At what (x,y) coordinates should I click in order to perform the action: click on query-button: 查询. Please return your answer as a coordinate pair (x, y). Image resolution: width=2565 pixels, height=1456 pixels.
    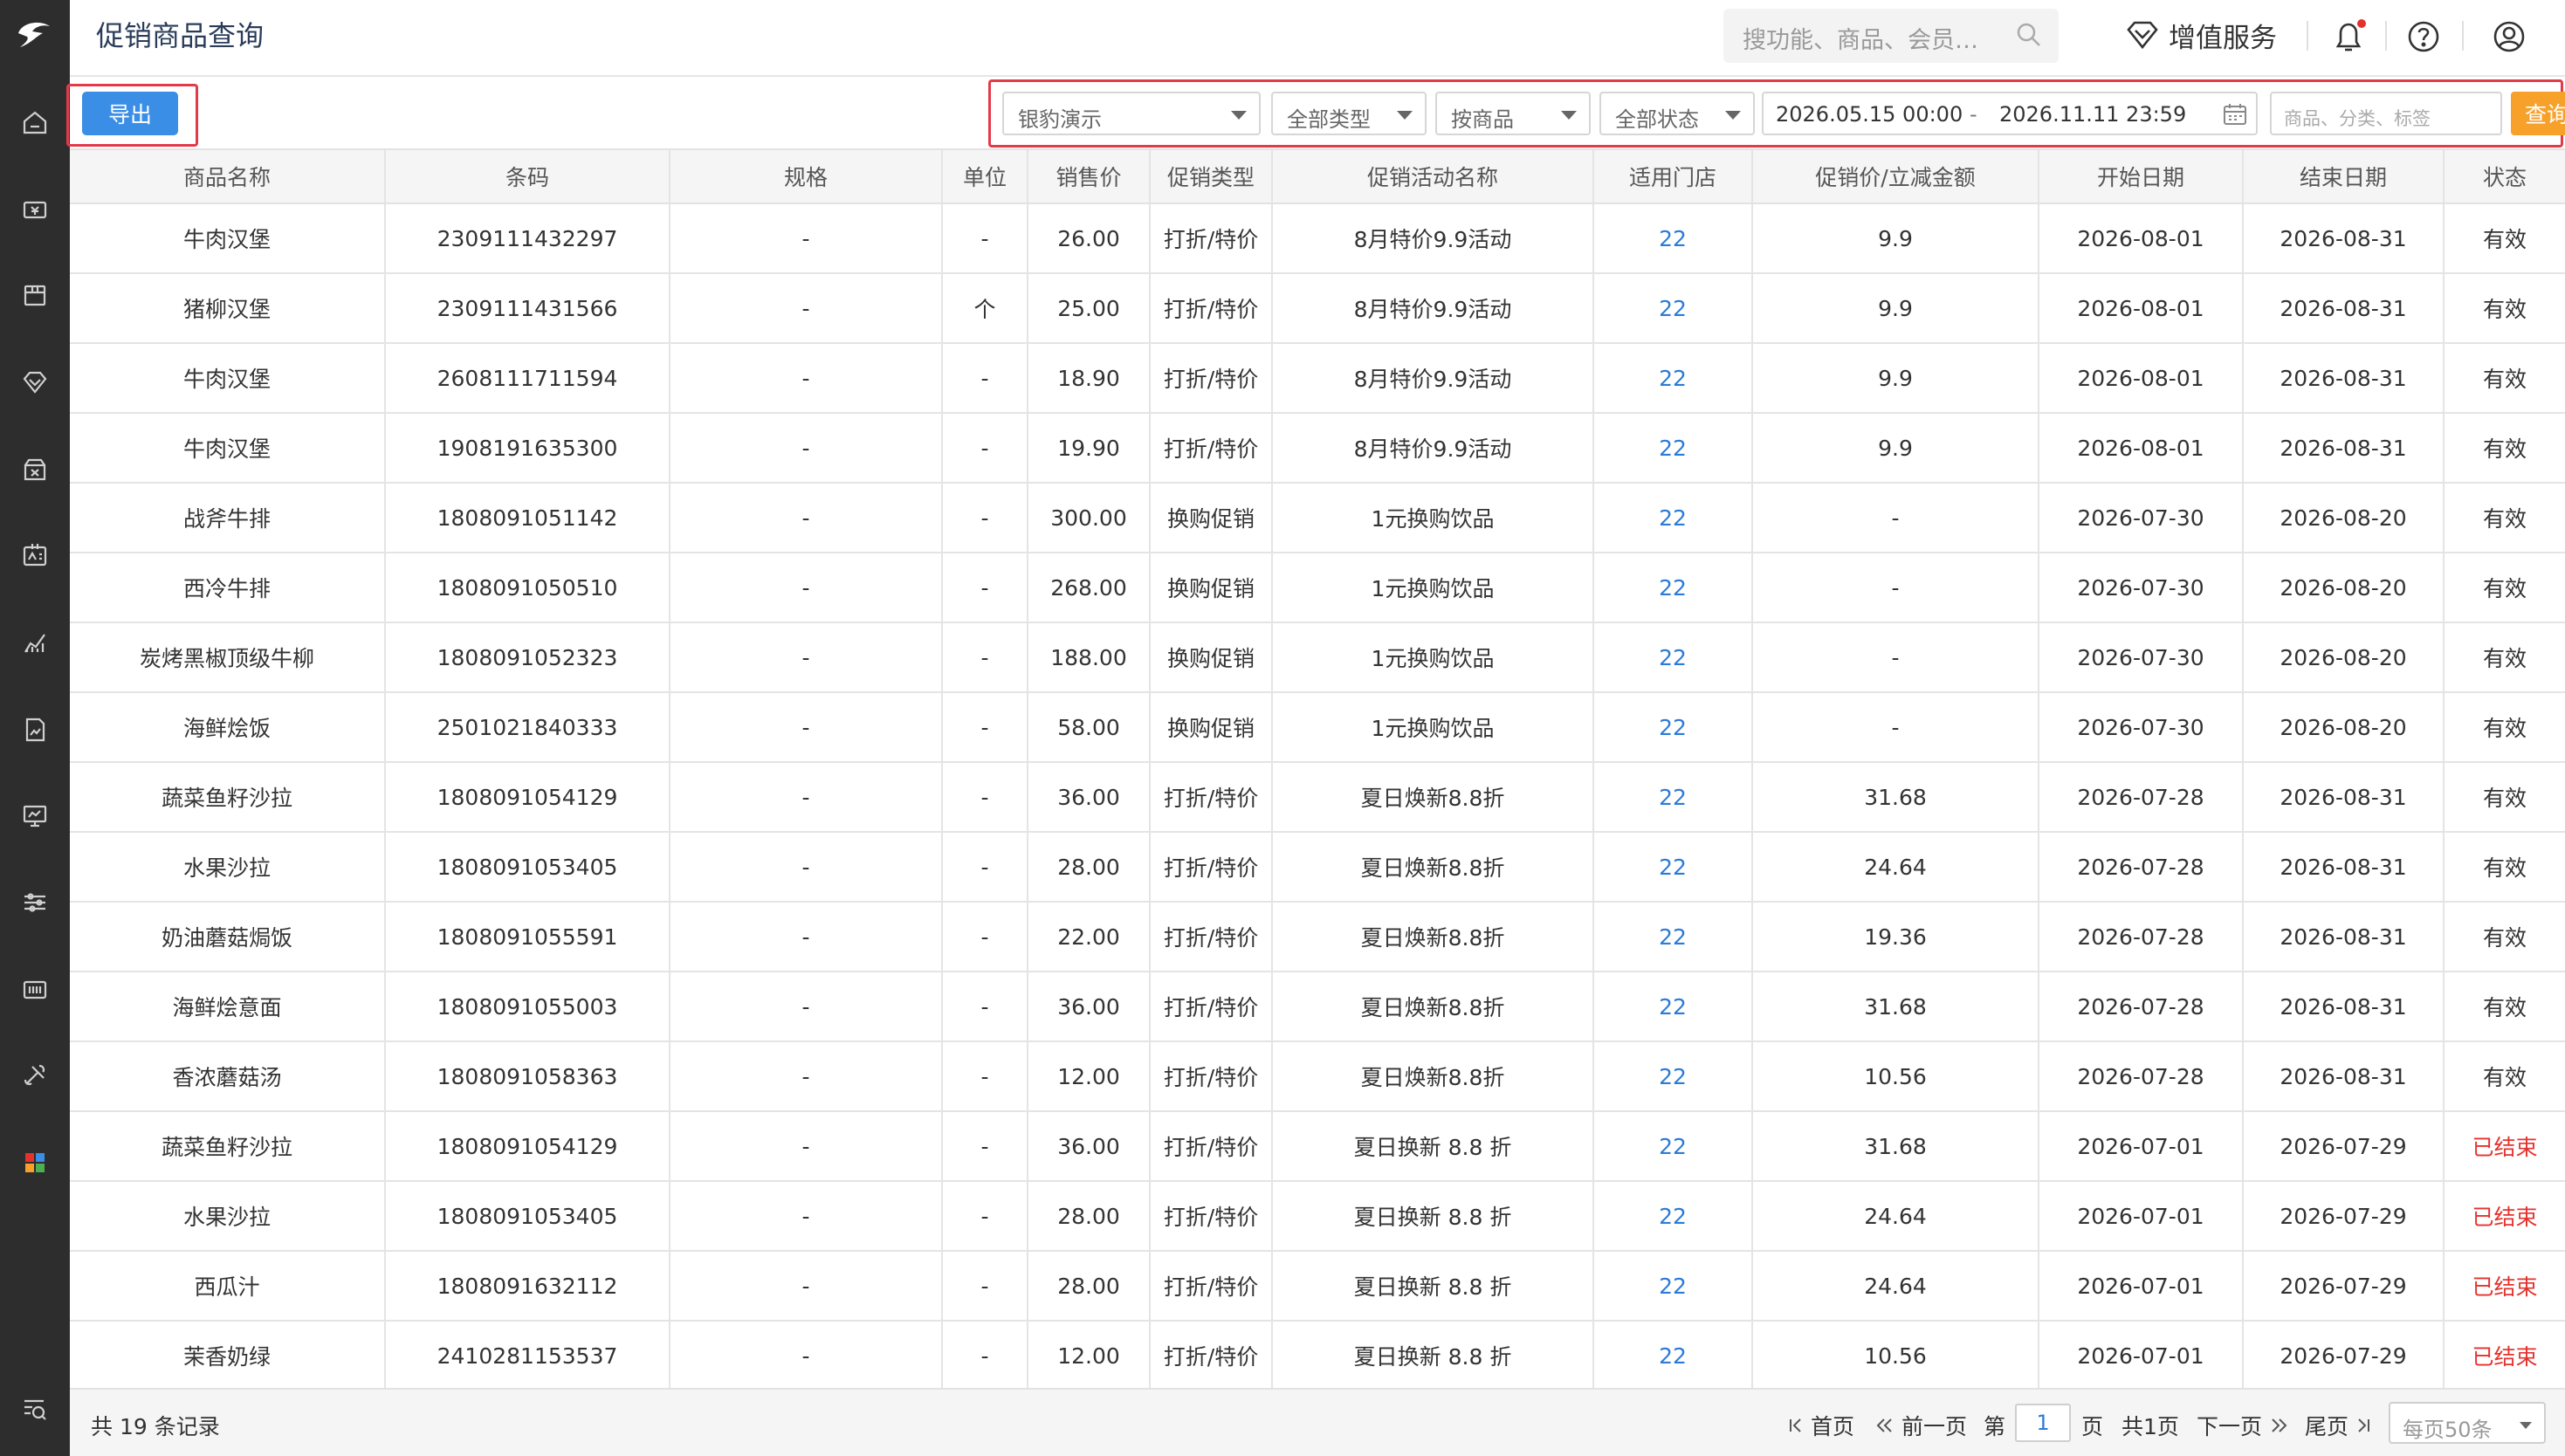
    Looking at the image, I should click on (2538, 113).